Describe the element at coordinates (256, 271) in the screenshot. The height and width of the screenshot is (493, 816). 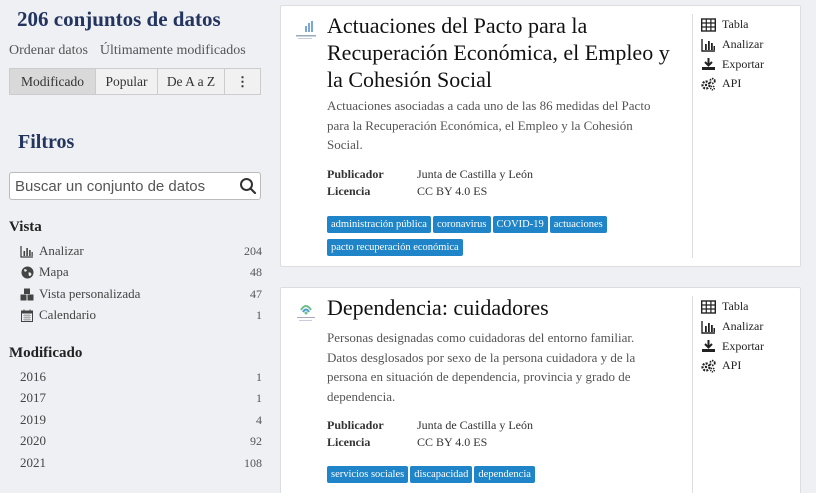
I see `facet-count: 48` at that location.